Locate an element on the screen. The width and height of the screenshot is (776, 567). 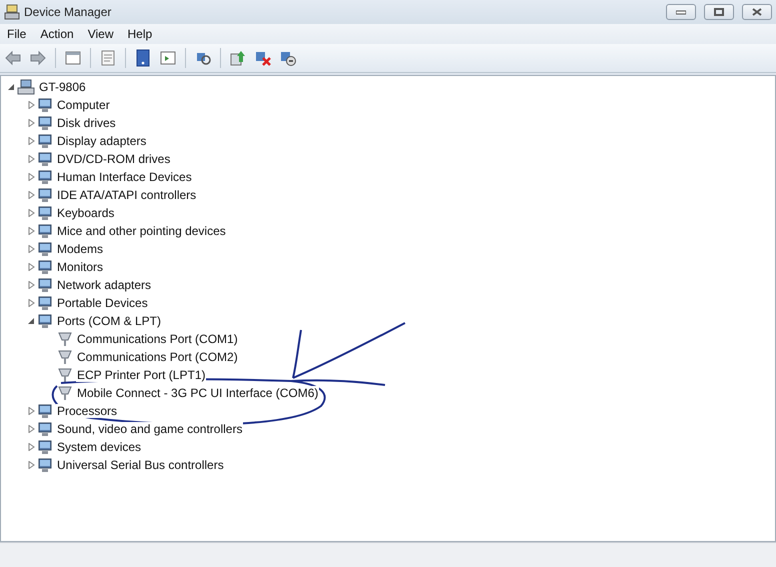
minimize-icon is located at coordinates (681, 12).